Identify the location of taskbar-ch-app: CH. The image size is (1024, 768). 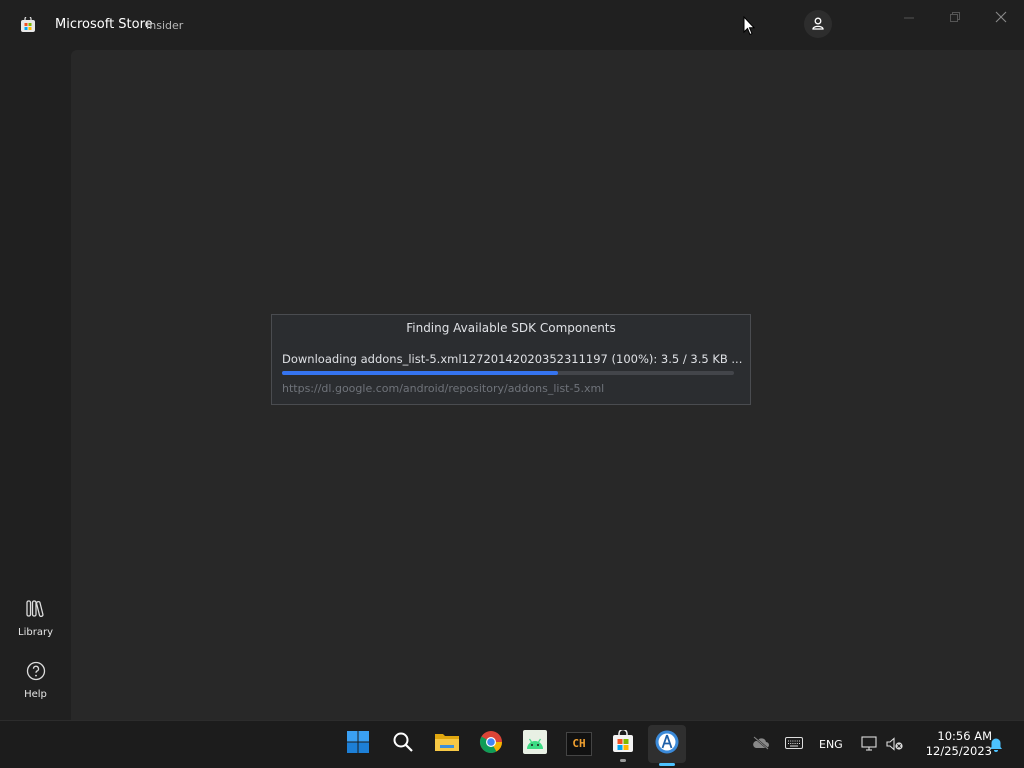
(579, 744).